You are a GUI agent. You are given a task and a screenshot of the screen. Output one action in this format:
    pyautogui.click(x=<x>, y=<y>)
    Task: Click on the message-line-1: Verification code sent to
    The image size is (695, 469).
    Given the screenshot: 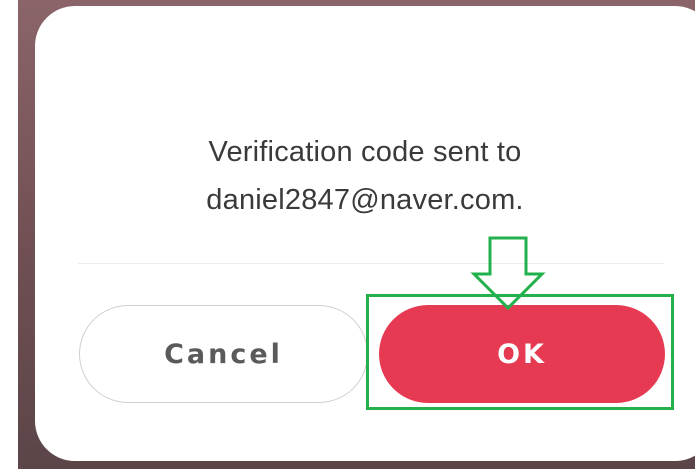 What is the action you would take?
    pyautogui.click(x=365, y=152)
    